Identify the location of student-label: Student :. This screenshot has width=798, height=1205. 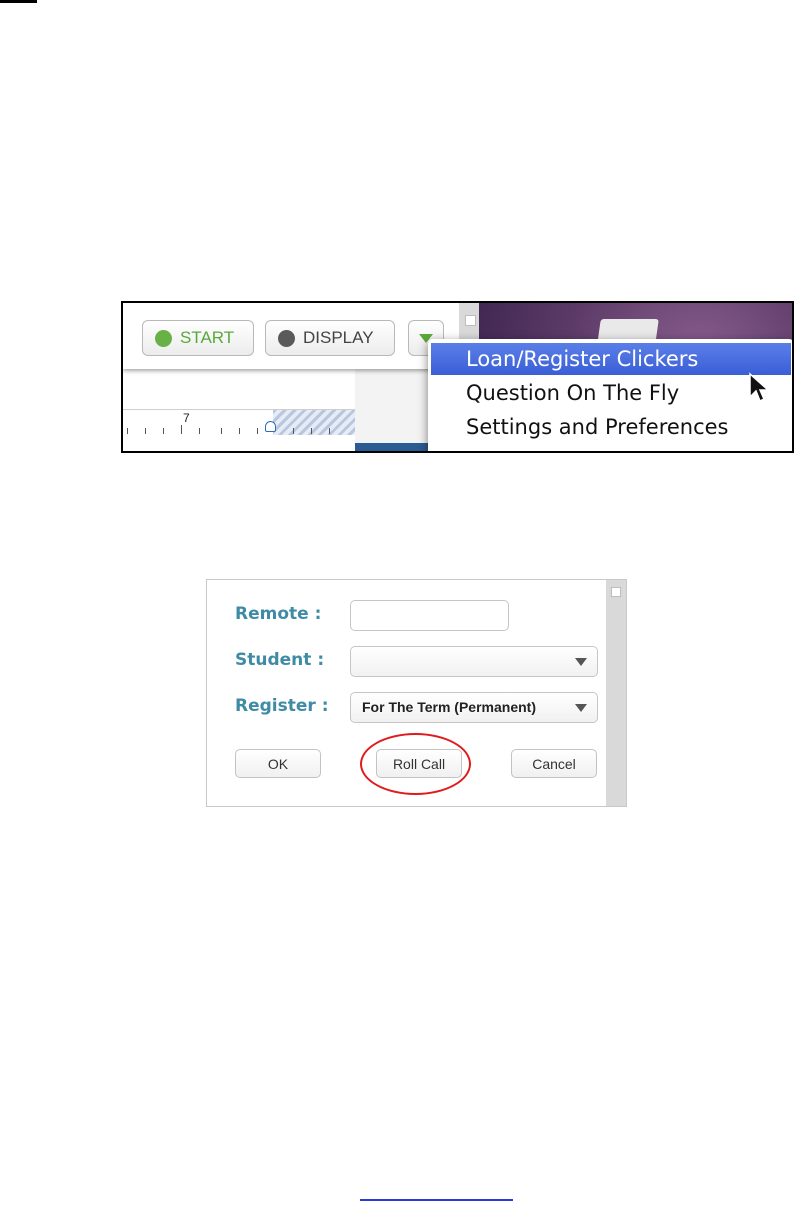
(280, 660).